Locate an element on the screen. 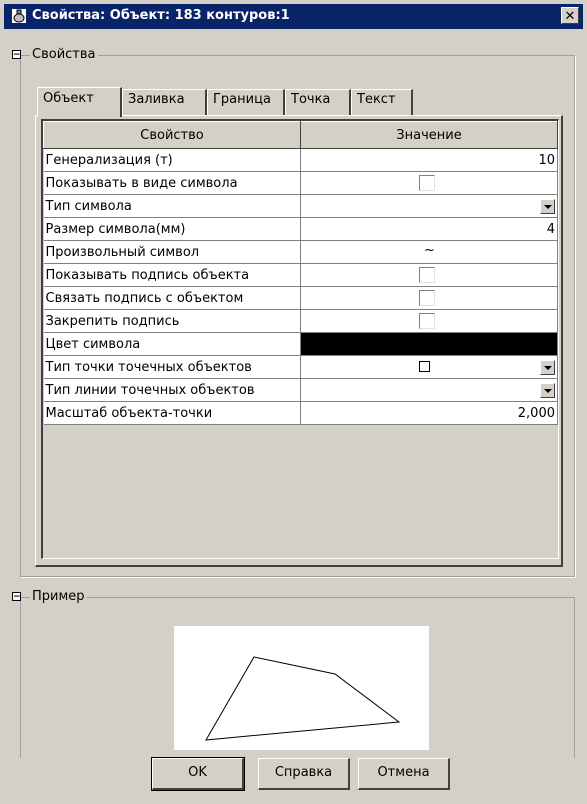 Image resolution: width=587 pixels, height=804 pixels. link-label-cell is located at coordinates (429, 298).